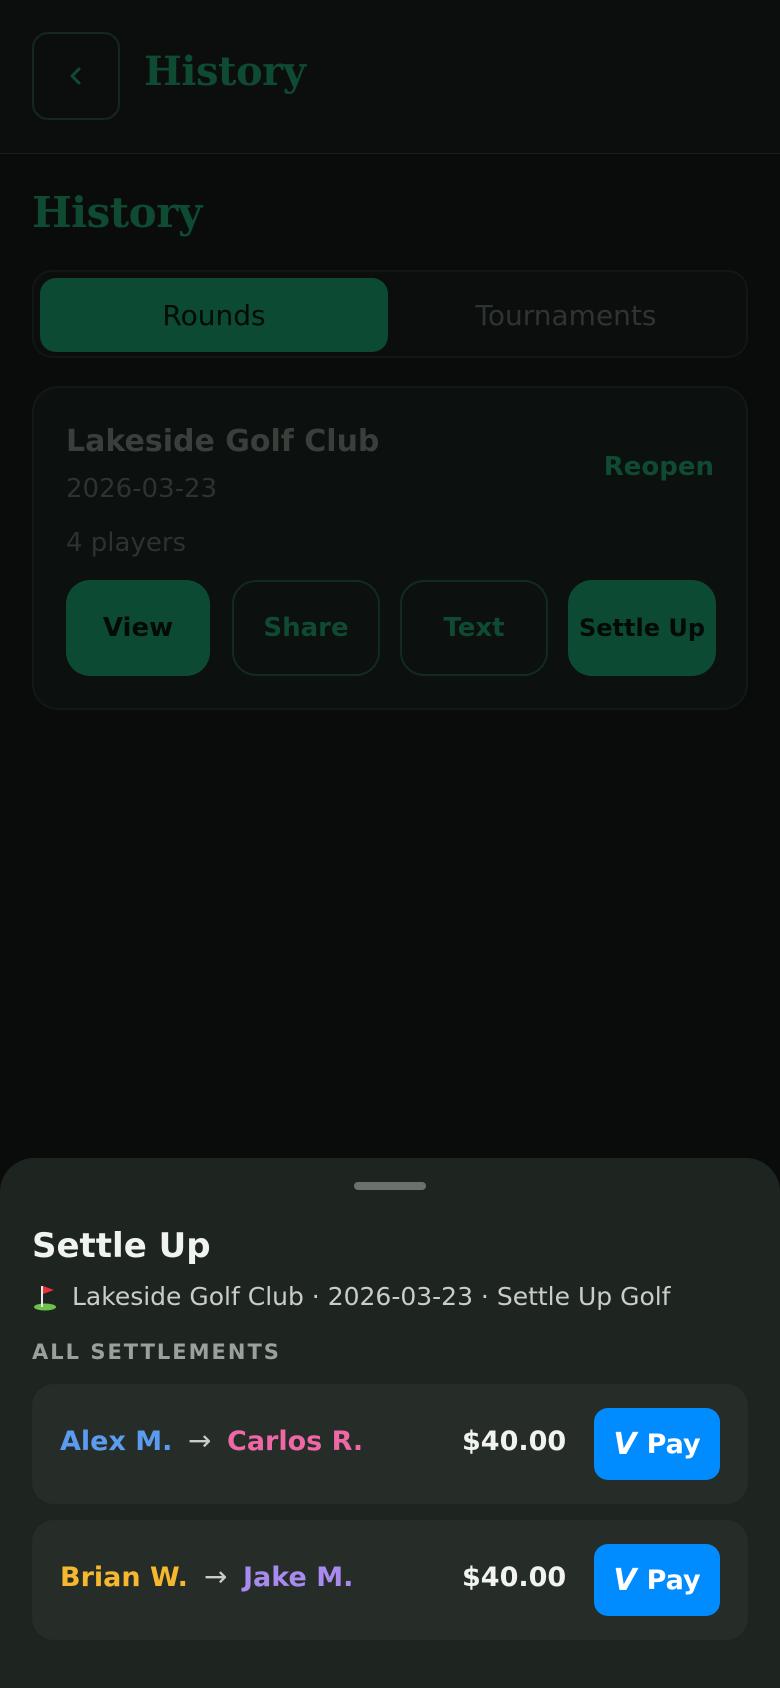 The image size is (780, 1688). Describe the element at coordinates (124, 1577) in the screenshot. I see `settlement-payer: Brian W.` at that location.